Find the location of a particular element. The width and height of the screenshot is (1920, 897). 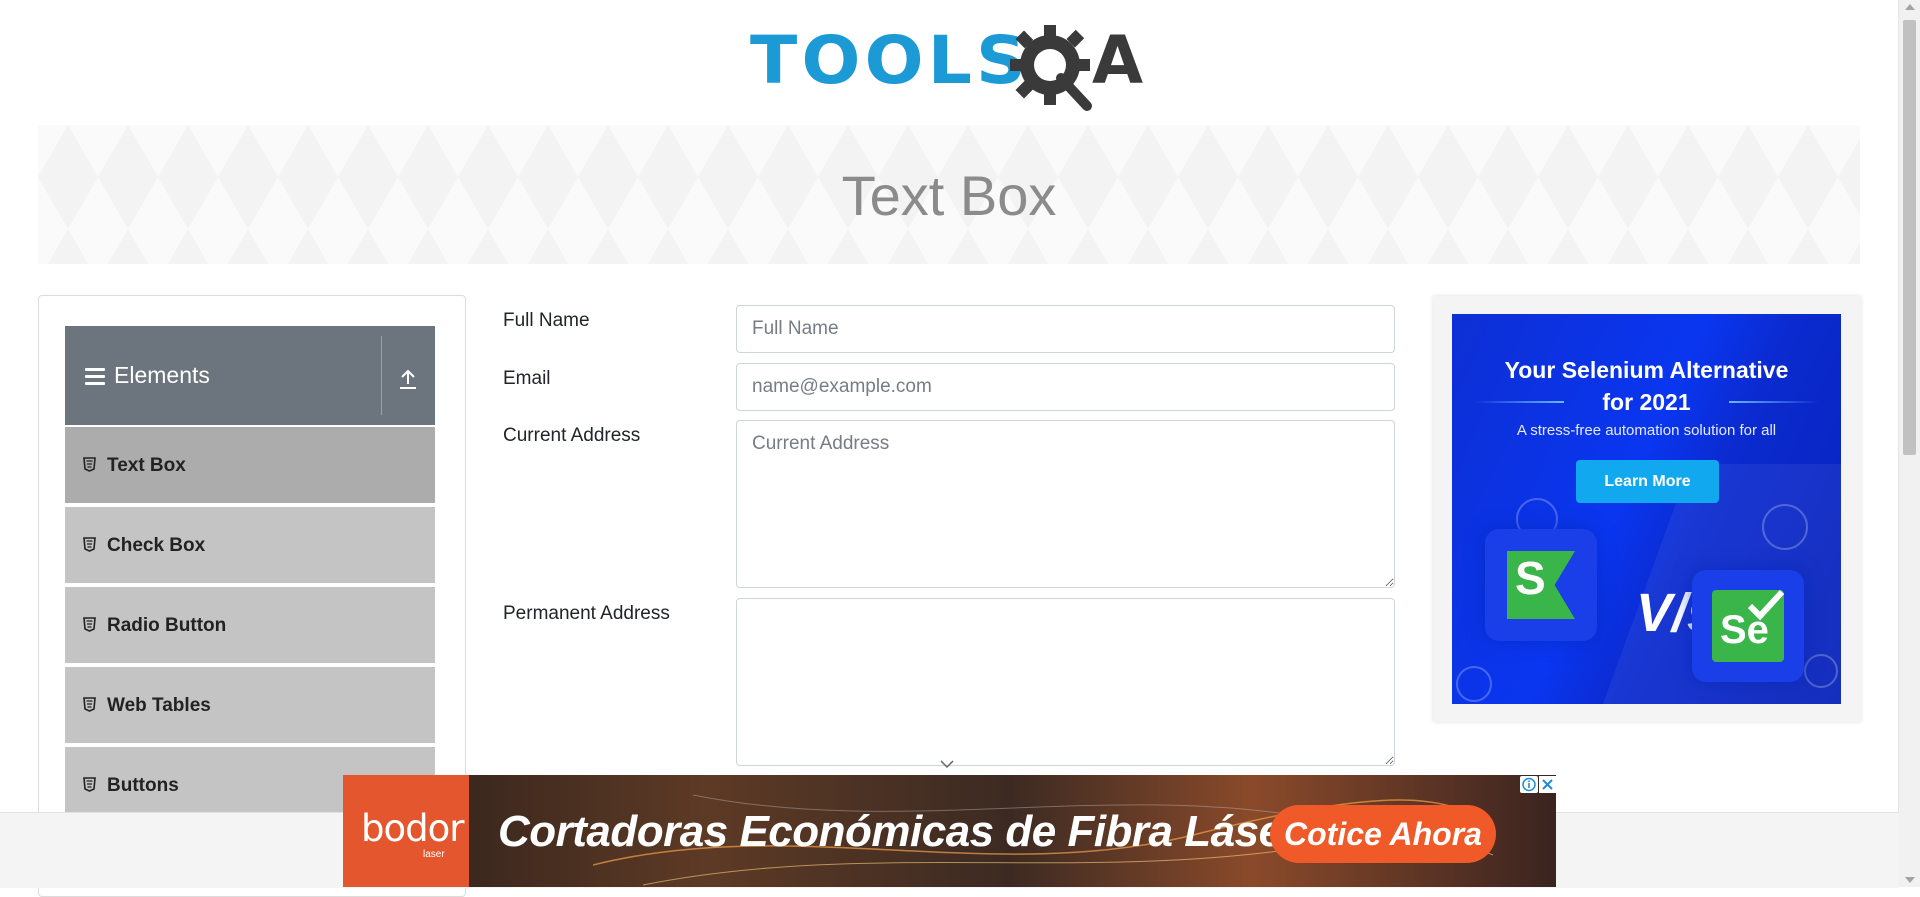

learn-more-button: Learn More is located at coordinates (1647, 481).